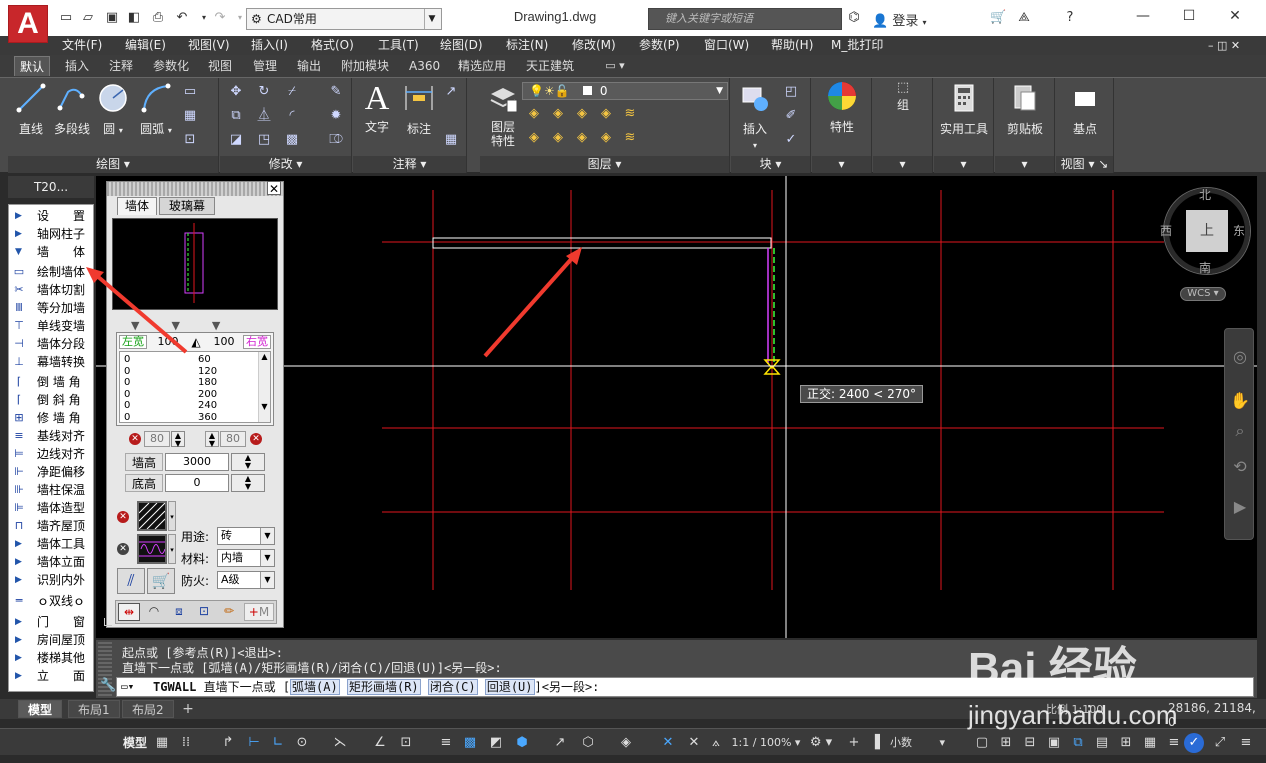 The width and height of the screenshot is (1266, 763). What do you see at coordinates (236, 116) in the screenshot?
I see `copy-icon: ⧉` at bounding box center [236, 116].